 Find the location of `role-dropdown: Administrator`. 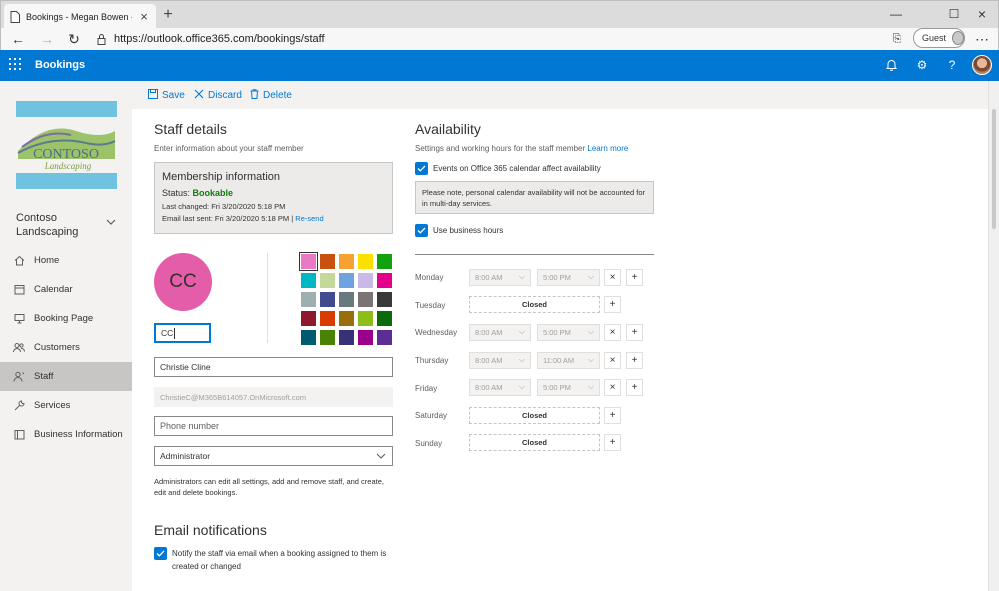

role-dropdown: Administrator is located at coordinates (273, 456).